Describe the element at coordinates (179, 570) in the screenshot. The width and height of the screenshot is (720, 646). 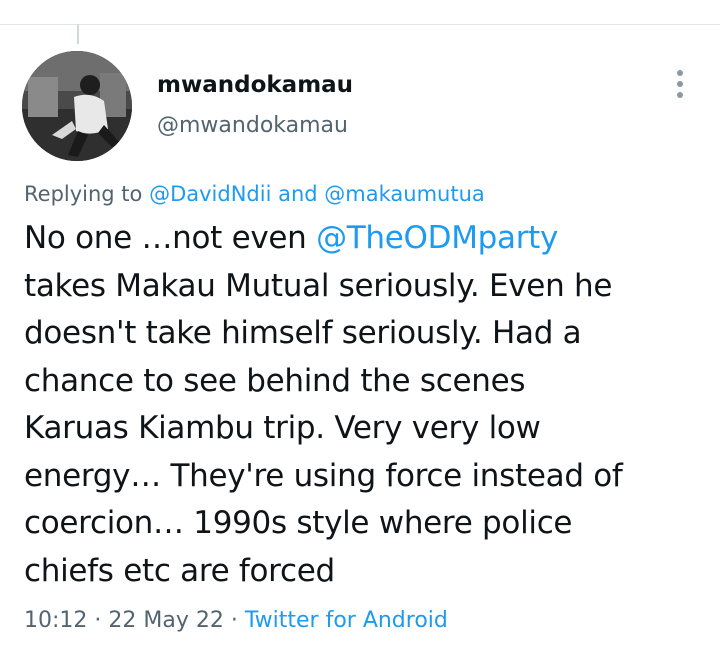
I see `tweet-text-line: chiefs etc are forced` at that location.